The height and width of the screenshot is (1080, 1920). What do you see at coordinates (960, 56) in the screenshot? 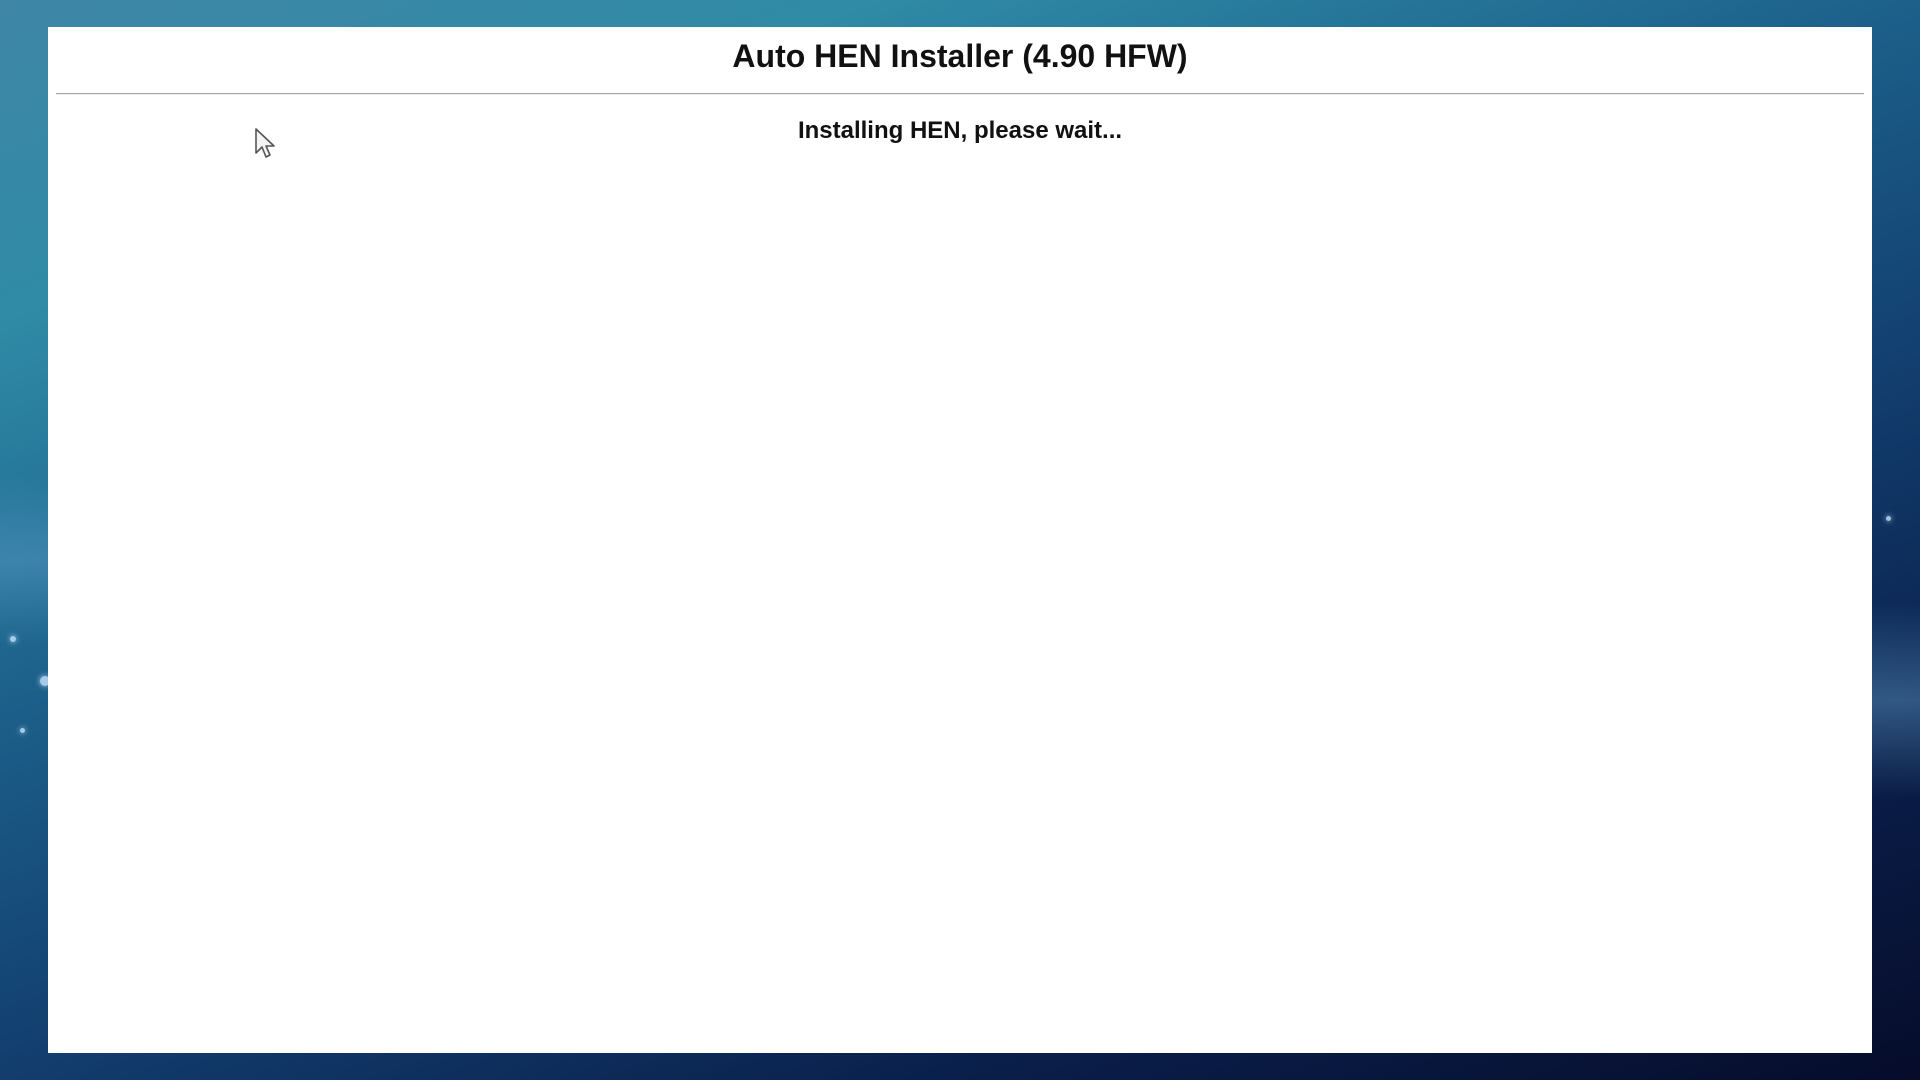
I see `page-title: Auto HEN Installer (4.90 HFW)` at bounding box center [960, 56].